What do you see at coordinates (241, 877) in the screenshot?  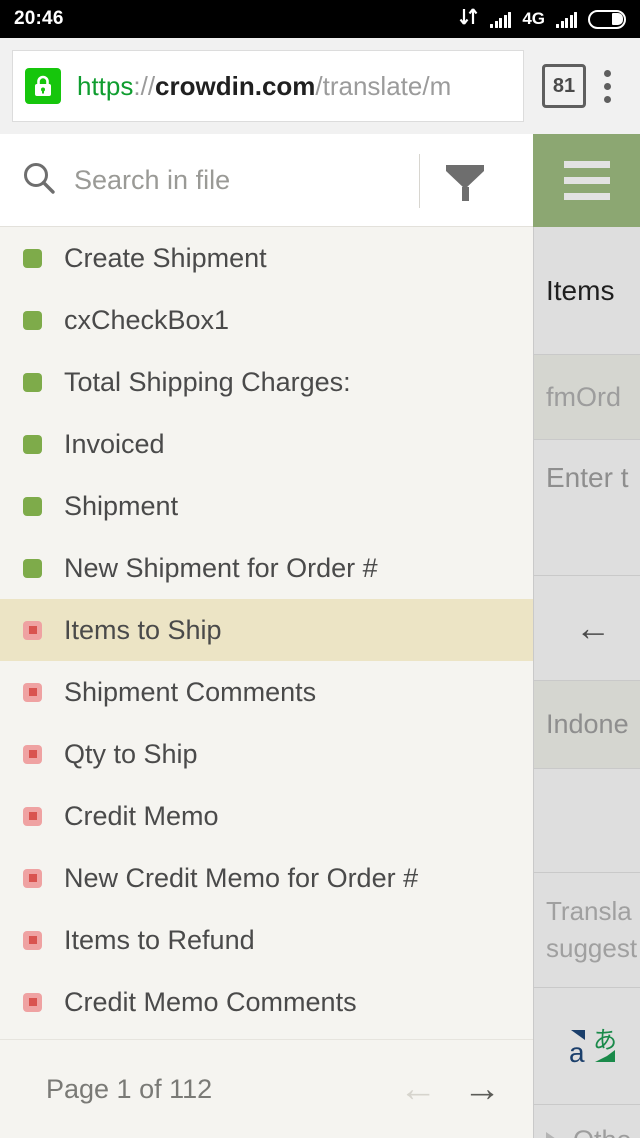 I see `list-item-label: New Credit Memo for Order #` at bounding box center [241, 877].